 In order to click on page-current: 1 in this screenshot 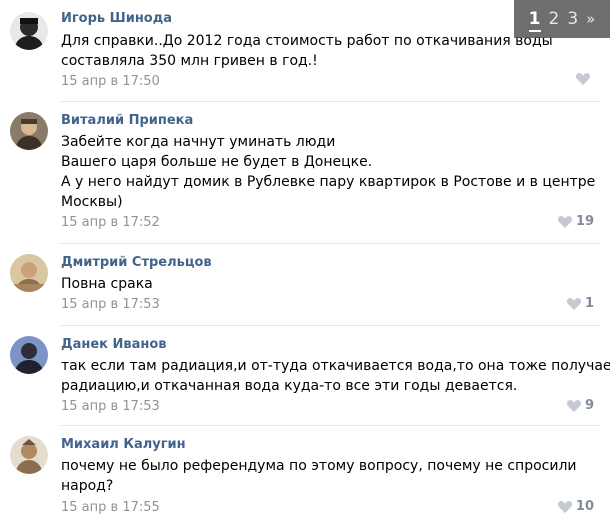, I will do `click(534, 20)`.